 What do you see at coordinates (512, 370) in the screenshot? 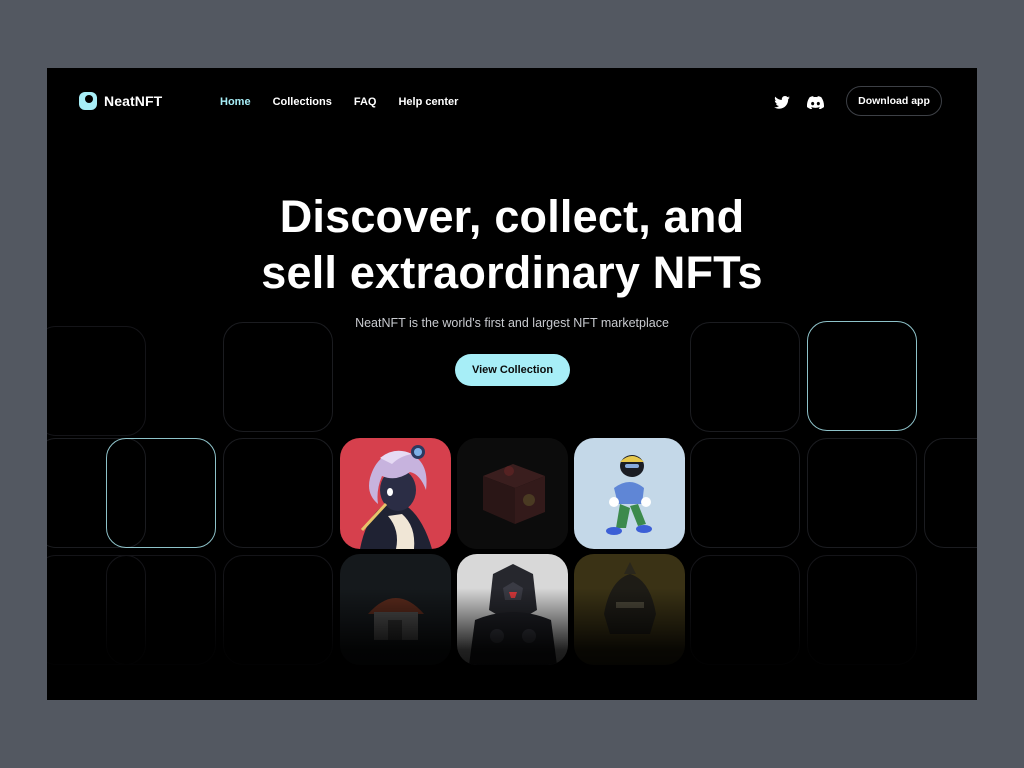
I see `view-collection-button: View Collection` at bounding box center [512, 370].